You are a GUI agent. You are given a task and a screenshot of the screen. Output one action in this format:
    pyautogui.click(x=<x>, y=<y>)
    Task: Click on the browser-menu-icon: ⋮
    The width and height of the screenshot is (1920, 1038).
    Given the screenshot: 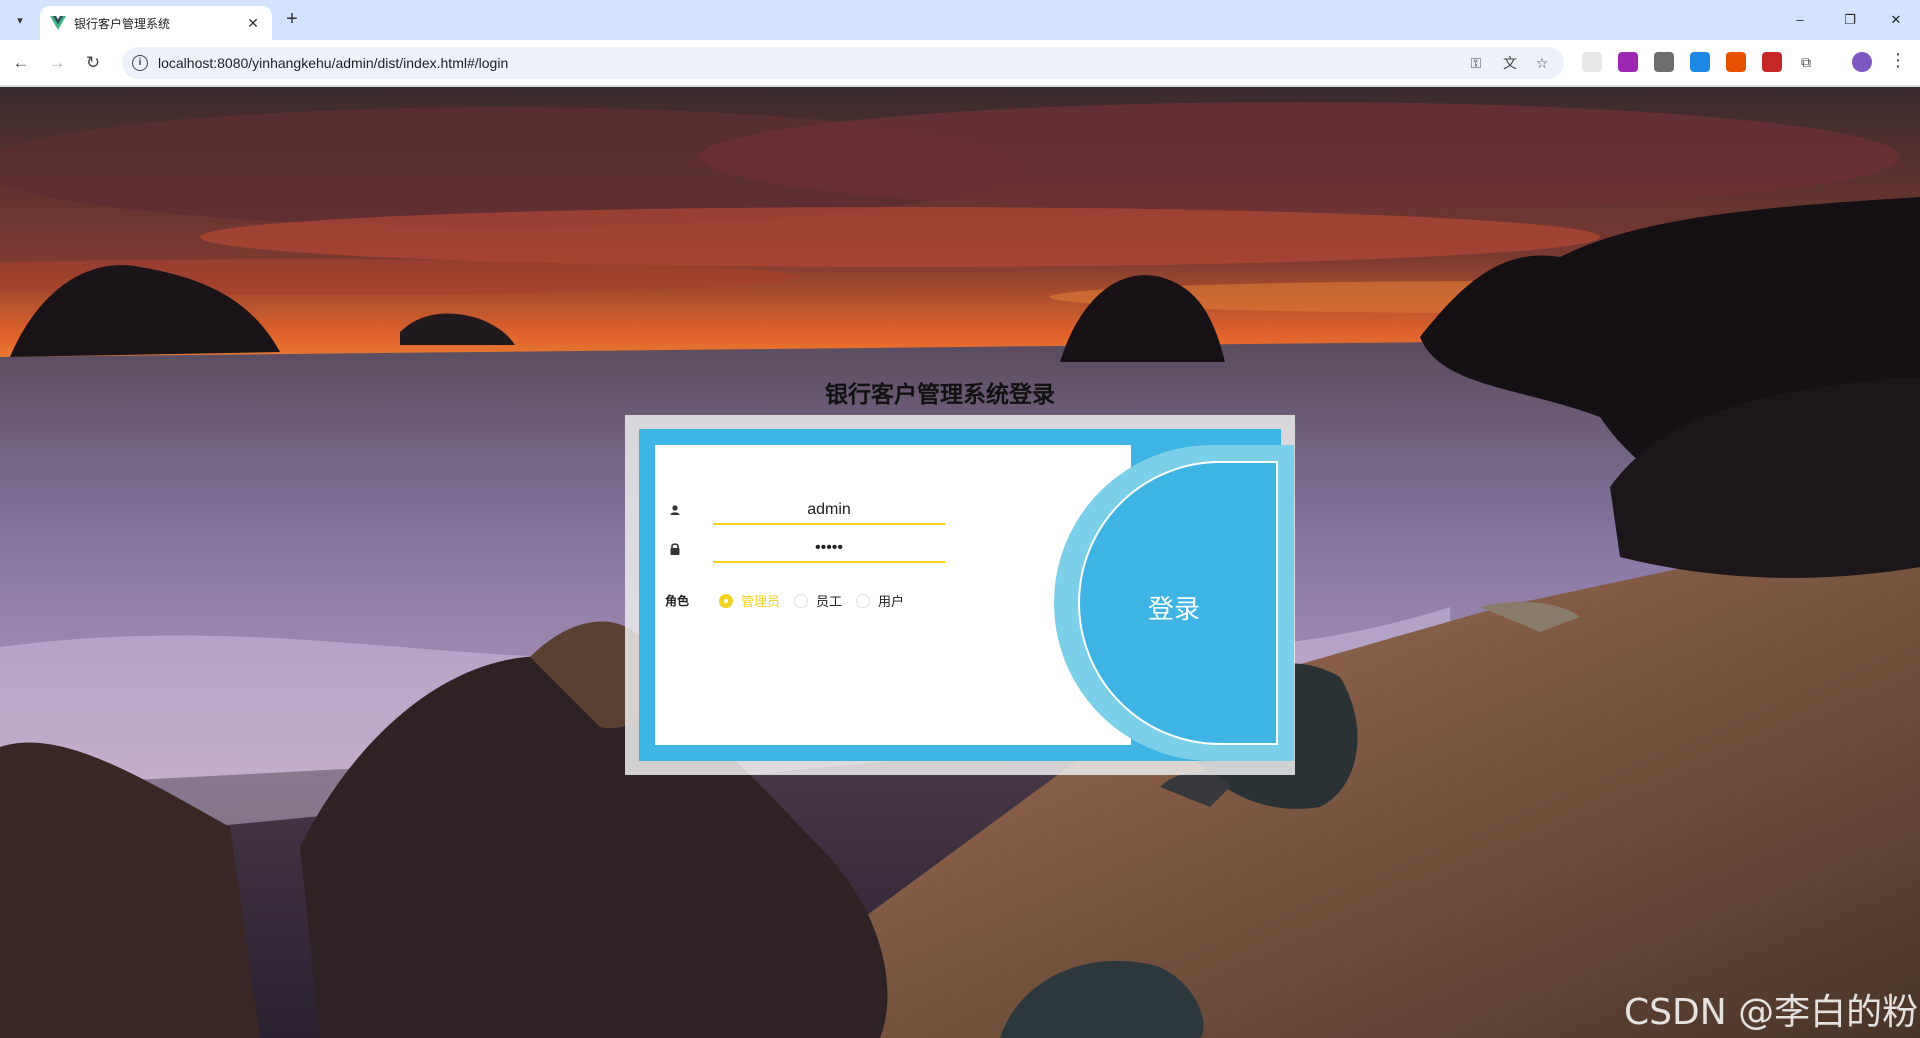 What is the action you would take?
    pyautogui.click(x=1898, y=60)
    